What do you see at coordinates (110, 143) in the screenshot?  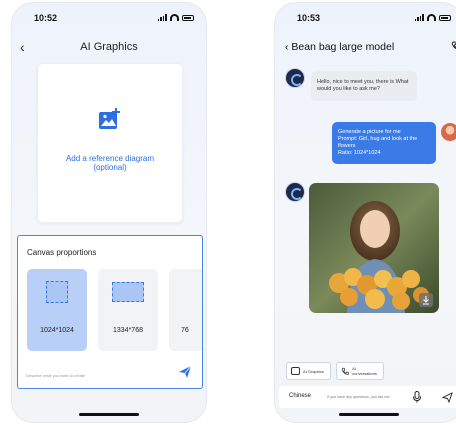 I see `reference-upload-card: Add a reference diagram (optional)` at bounding box center [110, 143].